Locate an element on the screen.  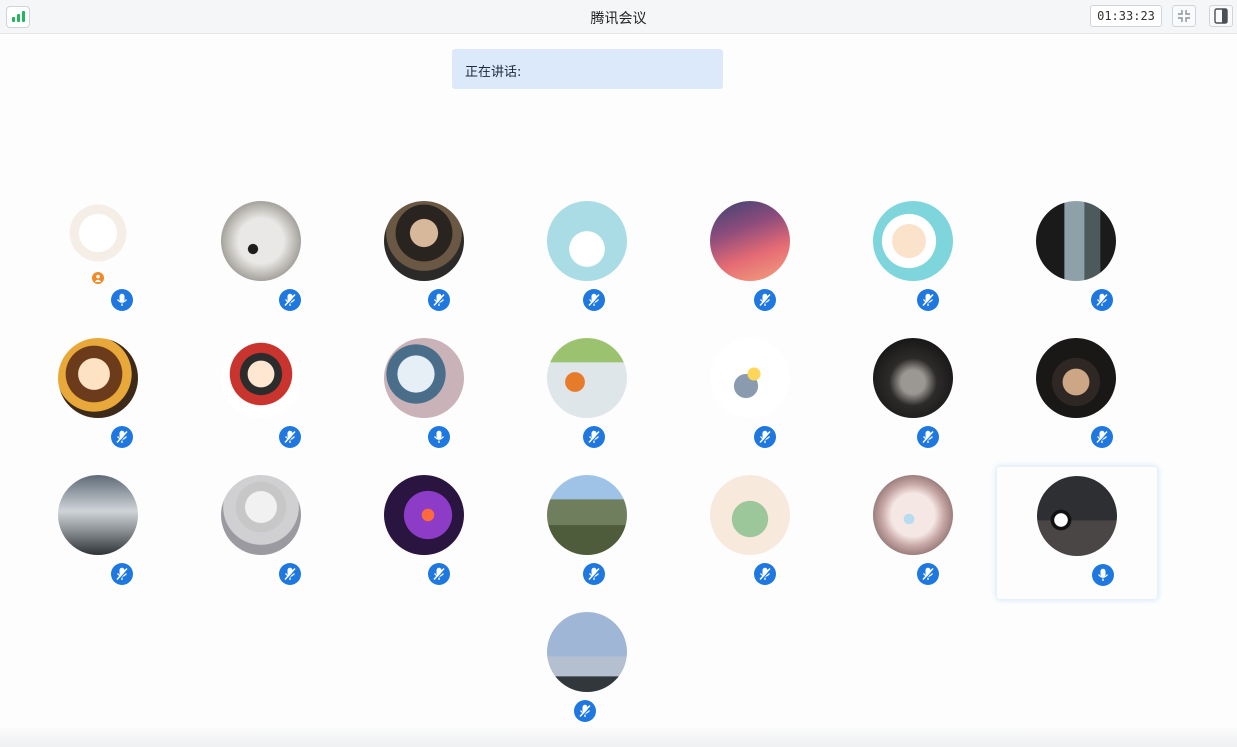
app-title: 腾讯会议 is located at coordinates (618, 19).